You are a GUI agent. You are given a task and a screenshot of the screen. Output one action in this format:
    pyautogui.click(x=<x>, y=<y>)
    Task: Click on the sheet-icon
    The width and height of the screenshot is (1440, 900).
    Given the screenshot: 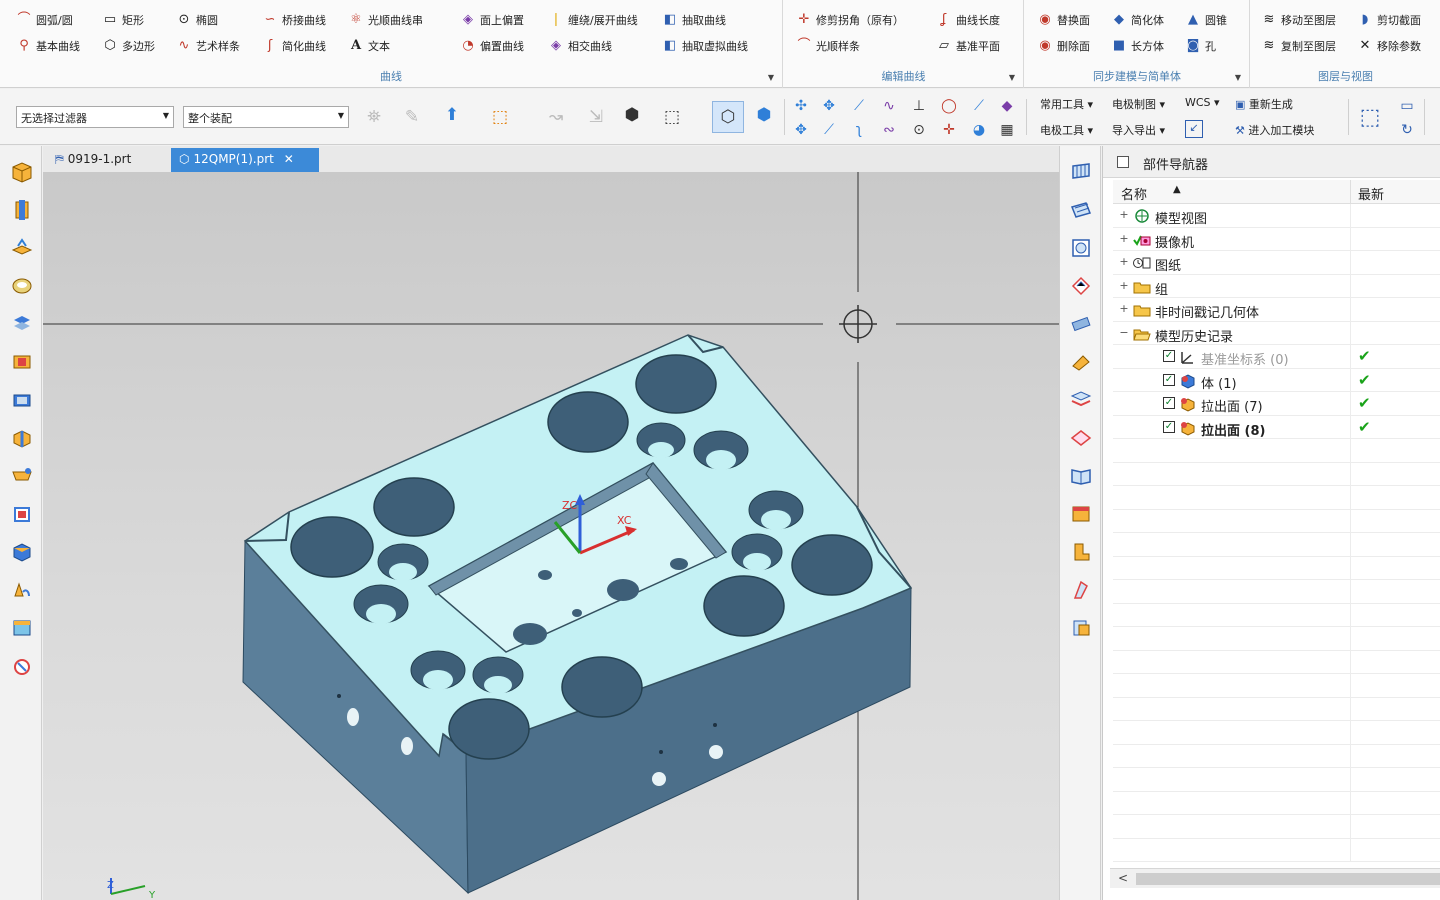 What is the action you would take?
    pyautogui.click(x=1081, y=514)
    